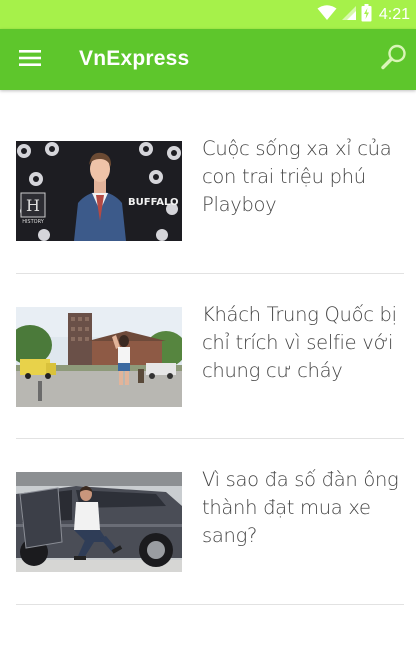 The height and width of the screenshot is (652, 416). What do you see at coordinates (208, 59) in the screenshot?
I see `app-bar: VnExpress` at bounding box center [208, 59].